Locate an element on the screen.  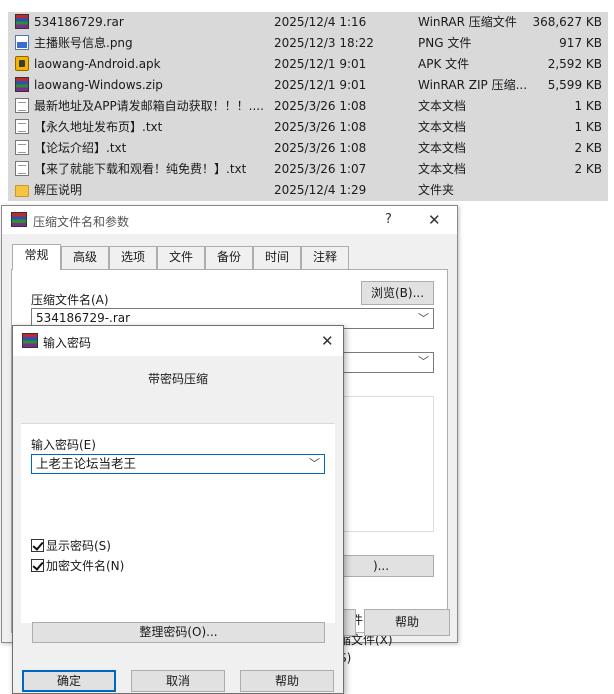
file-name: laowang-Windows.zip is located at coordinates (98, 85).